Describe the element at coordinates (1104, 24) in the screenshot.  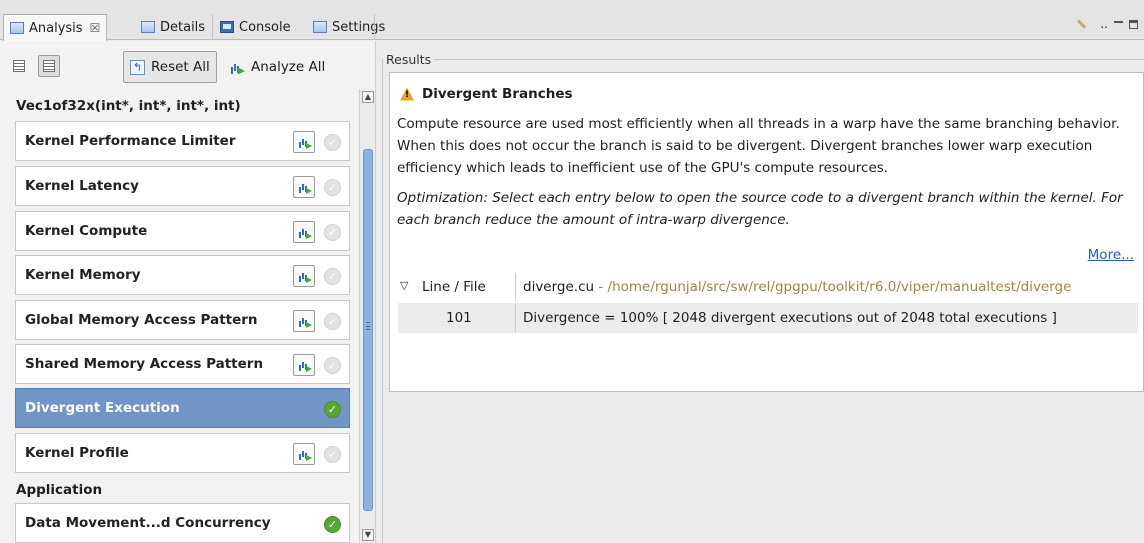
I see `view-menu-ellipsis: ..` at that location.